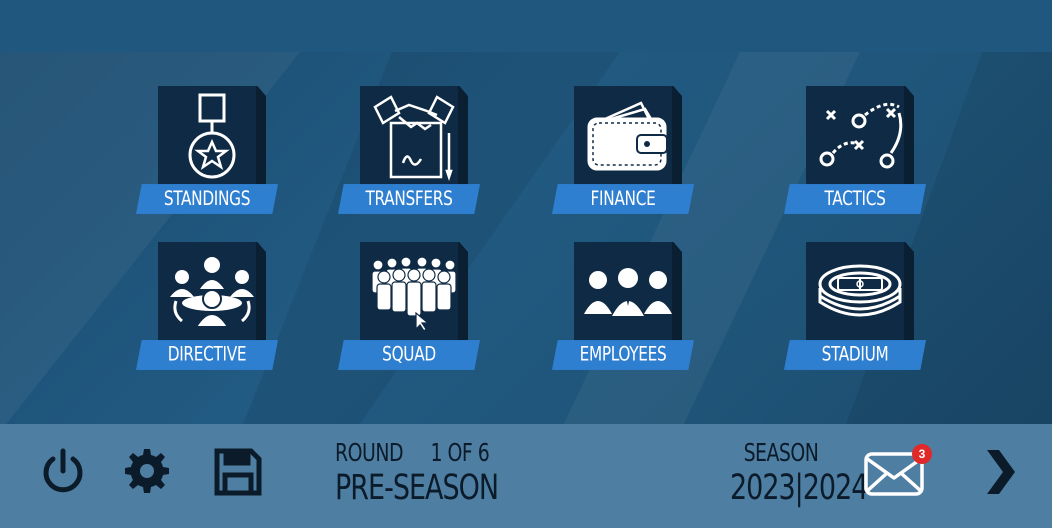 The width and height of the screenshot is (1052, 528). Describe the element at coordinates (409, 199) in the screenshot. I see `tile-label: TRANSFERS` at that location.